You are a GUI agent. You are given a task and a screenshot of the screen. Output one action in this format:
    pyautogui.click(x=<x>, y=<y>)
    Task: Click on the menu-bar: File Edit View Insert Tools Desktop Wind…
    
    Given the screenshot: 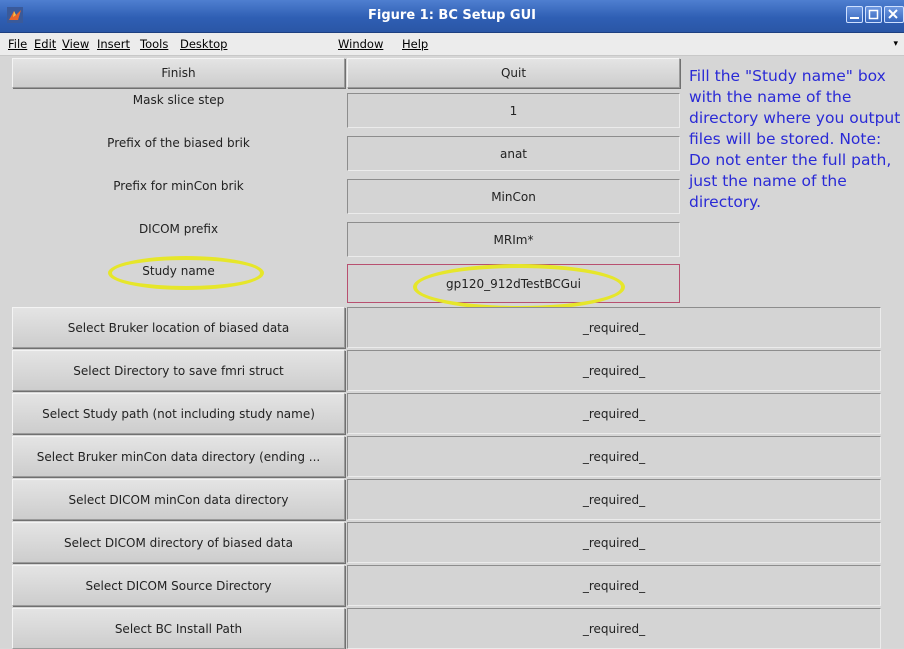 What is the action you would take?
    pyautogui.click(x=452, y=44)
    